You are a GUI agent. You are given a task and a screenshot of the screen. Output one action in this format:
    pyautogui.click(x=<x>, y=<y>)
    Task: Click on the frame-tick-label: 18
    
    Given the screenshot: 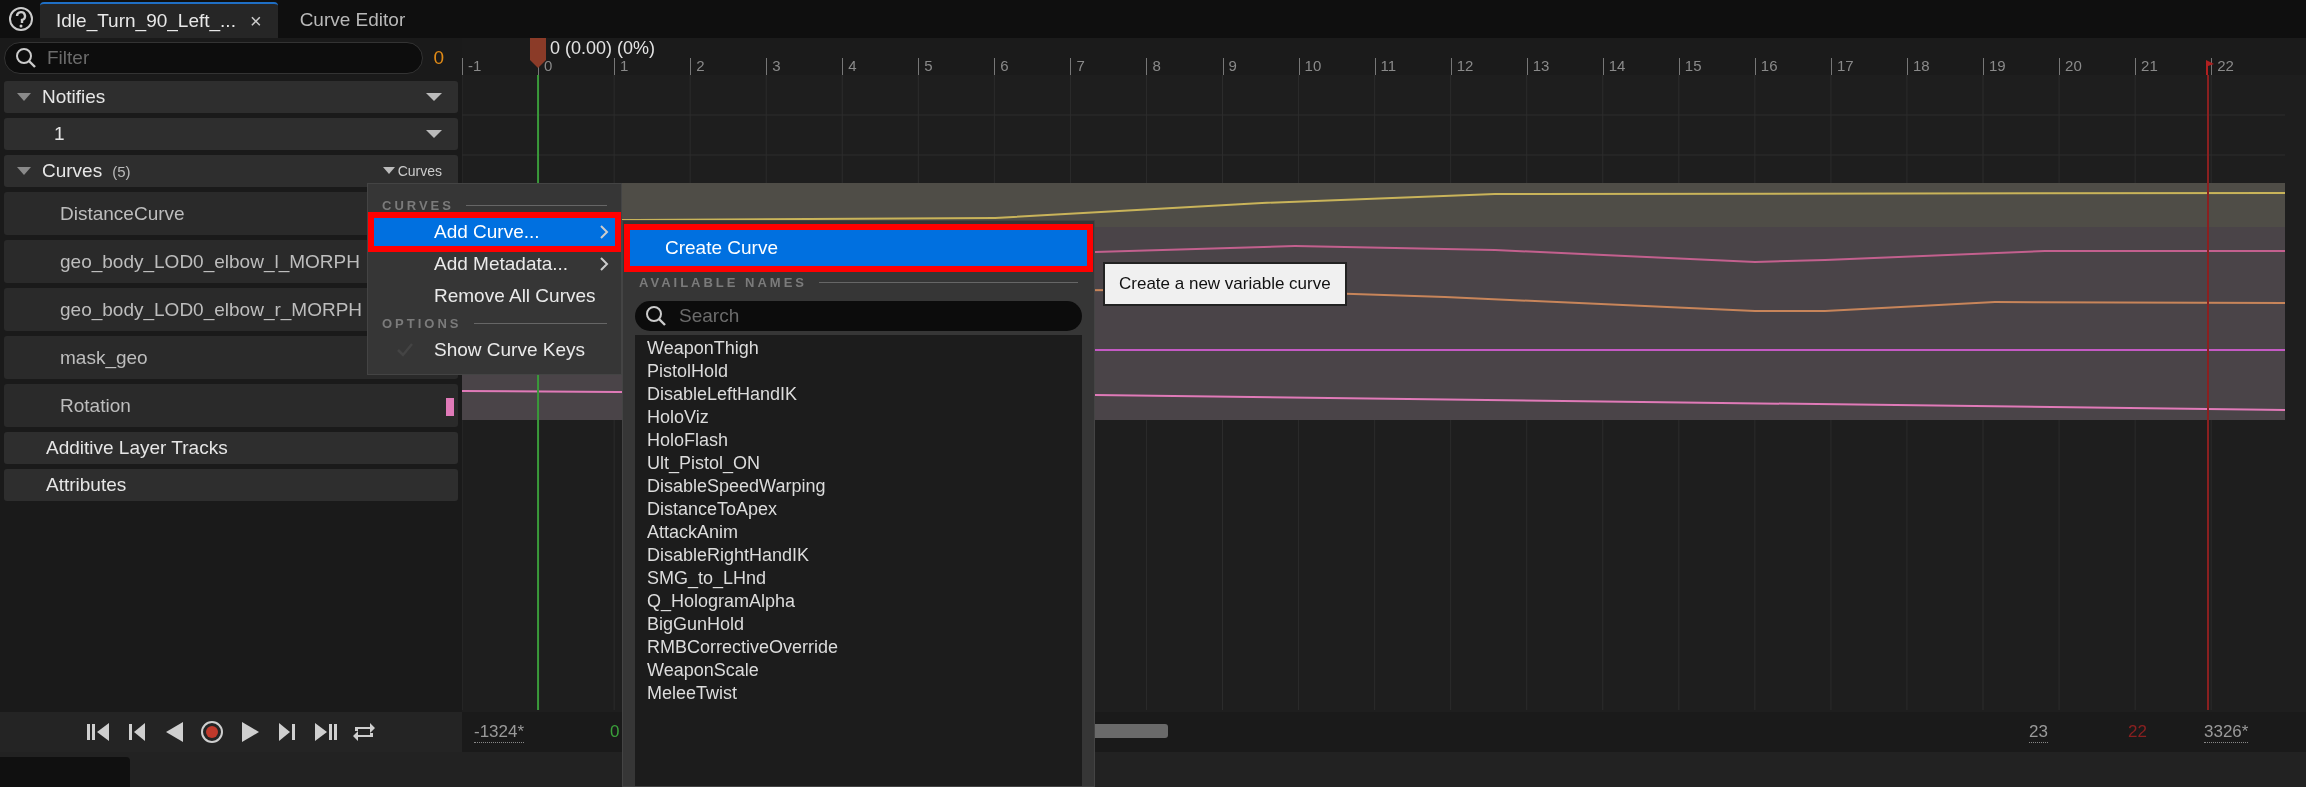 What is the action you would take?
    pyautogui.click(x=1921, y=65)
    